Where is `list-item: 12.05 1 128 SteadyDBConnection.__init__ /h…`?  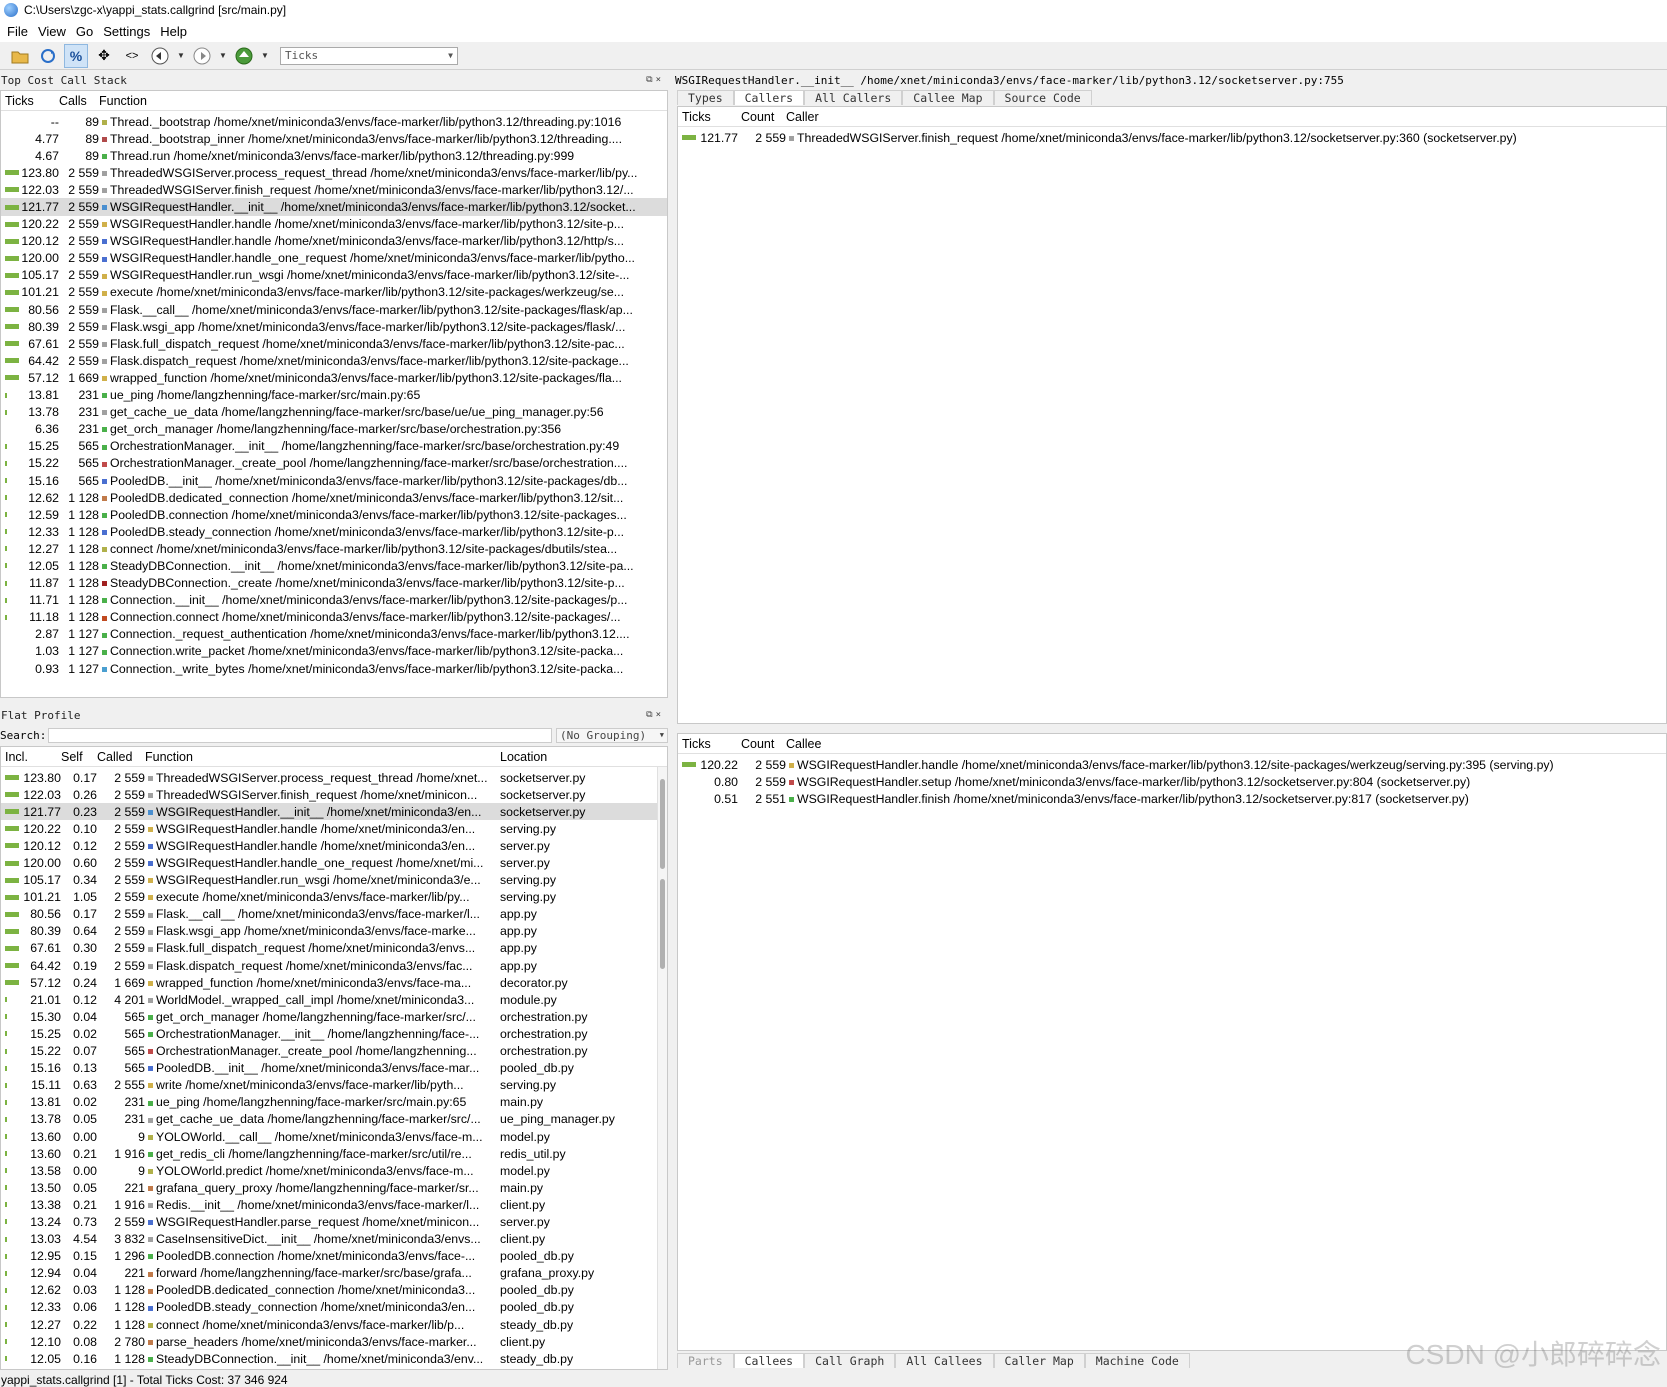 list-item: 12.05 1 128 SteadyDBConnection.__init__ /h… is located at coordinates (334, 565).